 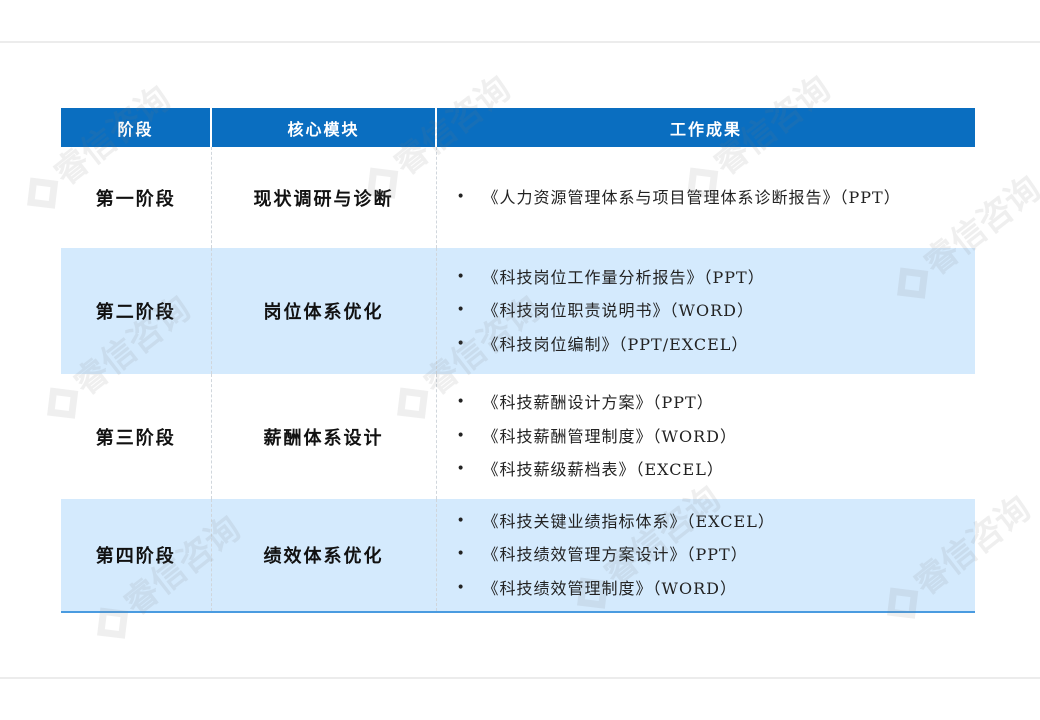 What do you see at coordinates (136, 436) in the screenshot?
I see `stage-cell: 第三阶段` at bounding box center [136, 436].